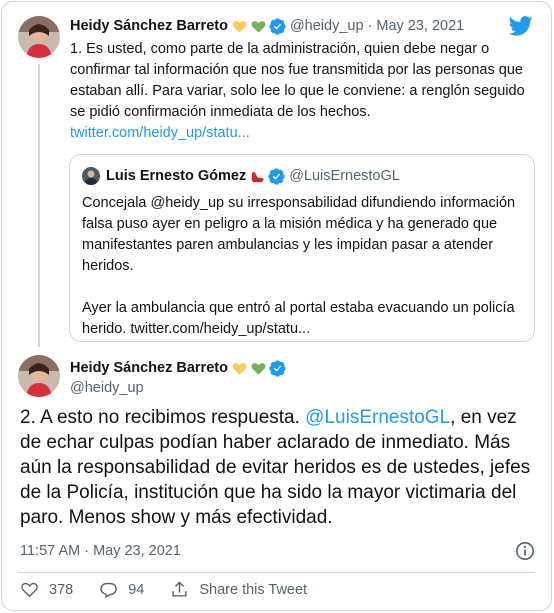  I want to click on quoted-avatar, so click(91, 176).